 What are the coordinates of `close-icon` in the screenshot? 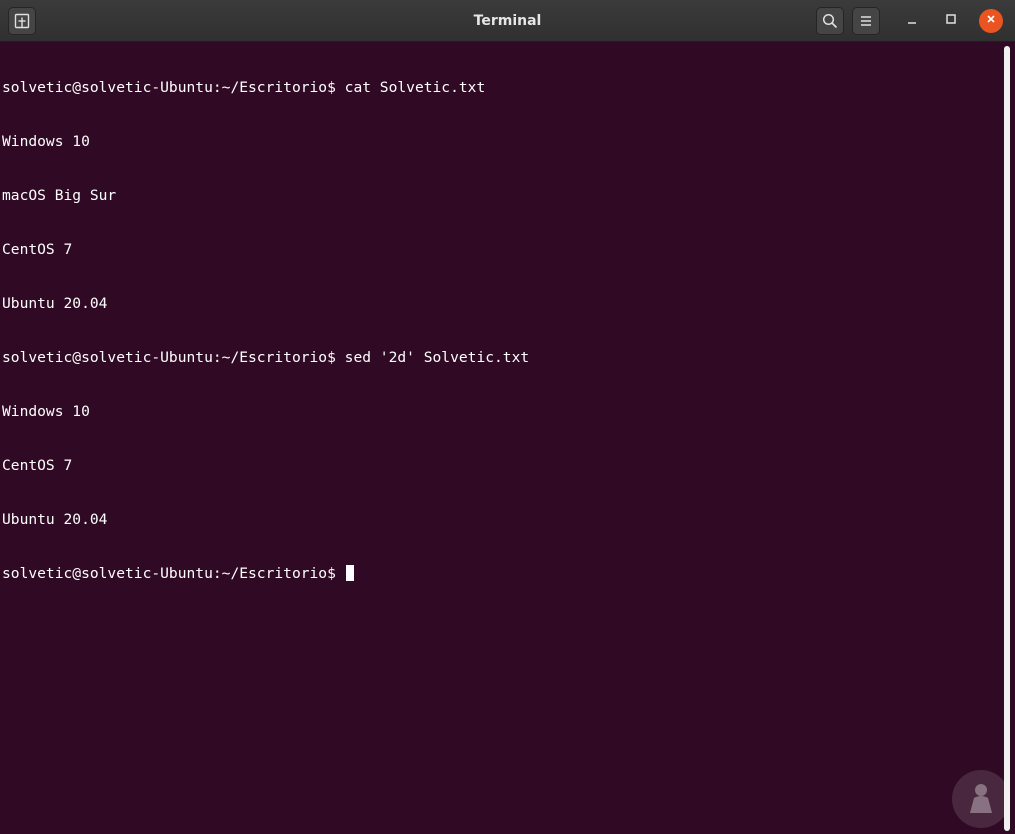 It's located at (991, 21).